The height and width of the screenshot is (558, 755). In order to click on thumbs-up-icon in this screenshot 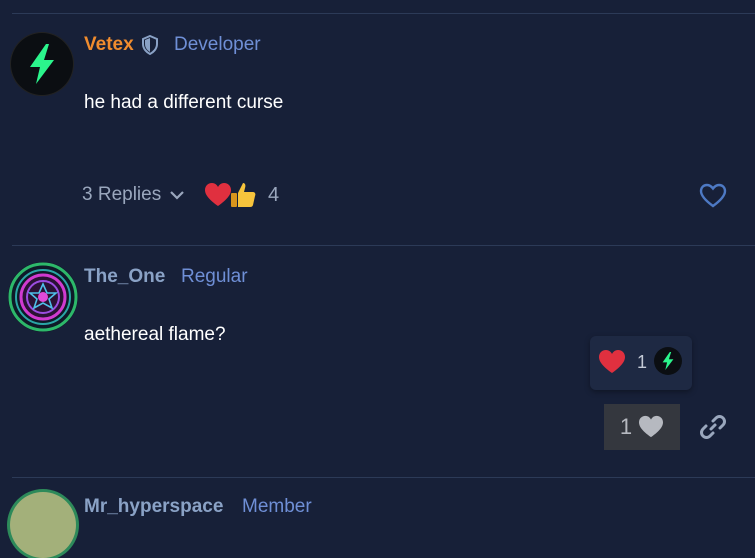, I will do `click(243, 195)`.